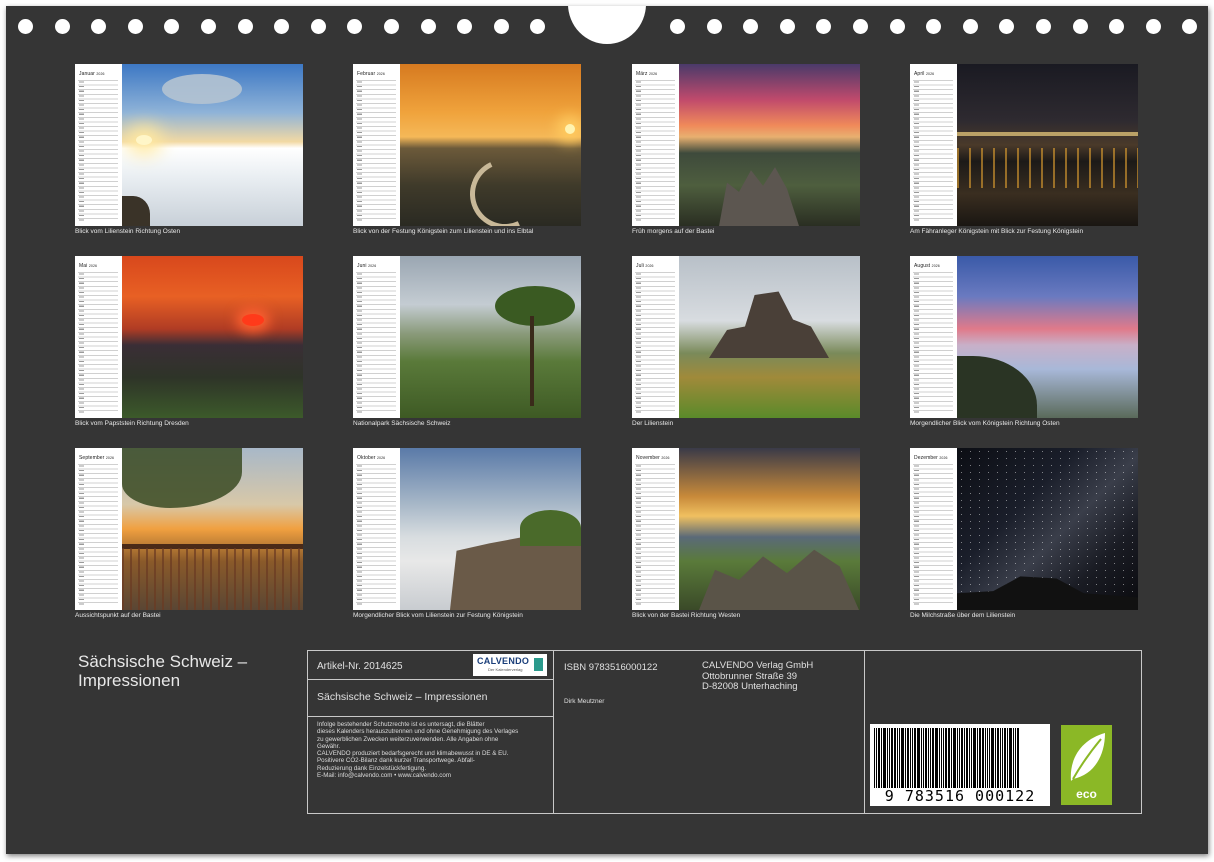 The width and height of the screenshot is (1214, 862). I want to click on month-card-januar: Januar 2026, so click(189, 145).